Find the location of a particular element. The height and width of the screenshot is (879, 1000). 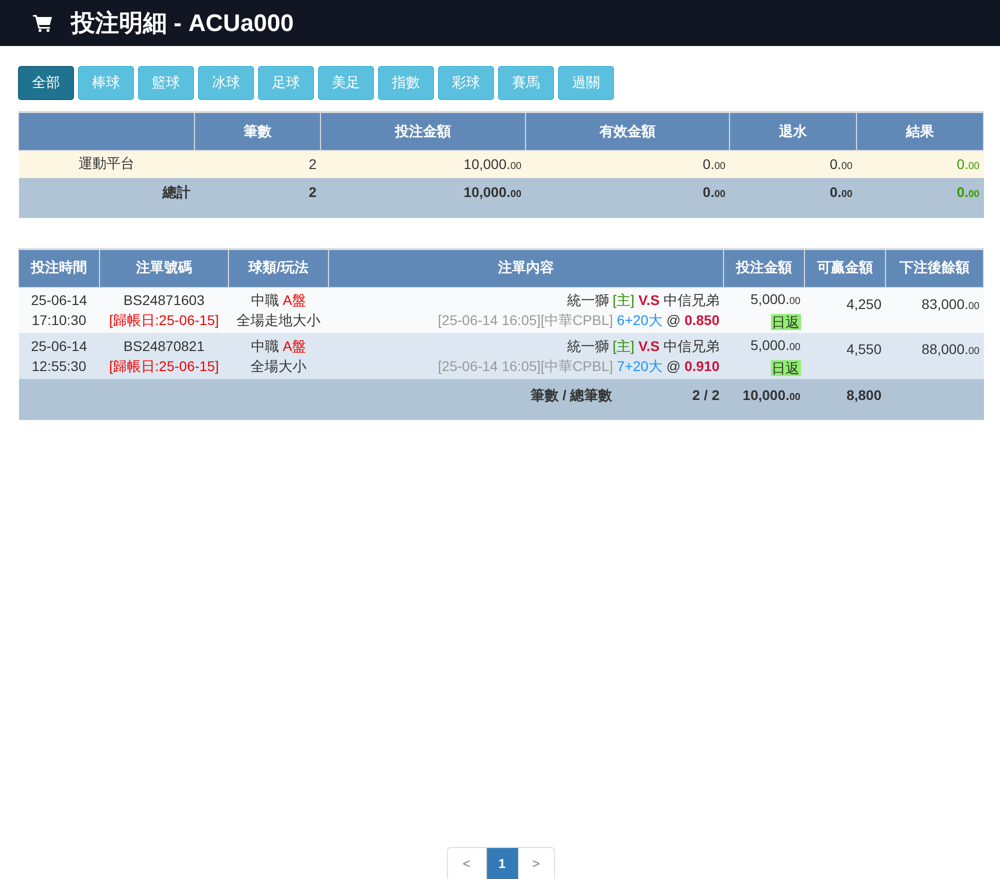

column-header: 注單號碼 is located at coordinates (164, 267).